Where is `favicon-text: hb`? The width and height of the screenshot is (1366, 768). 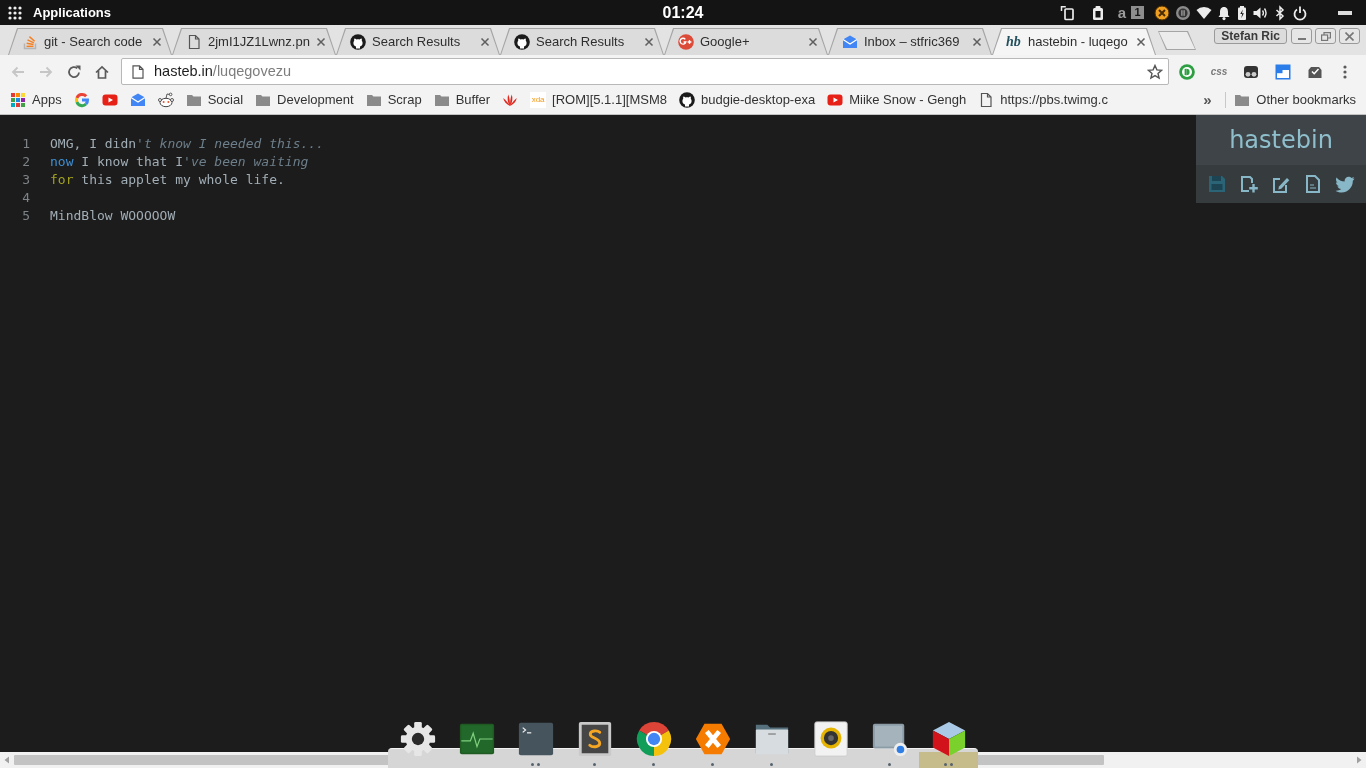
favicon-text: hb is located at coordinates (1014, 41).